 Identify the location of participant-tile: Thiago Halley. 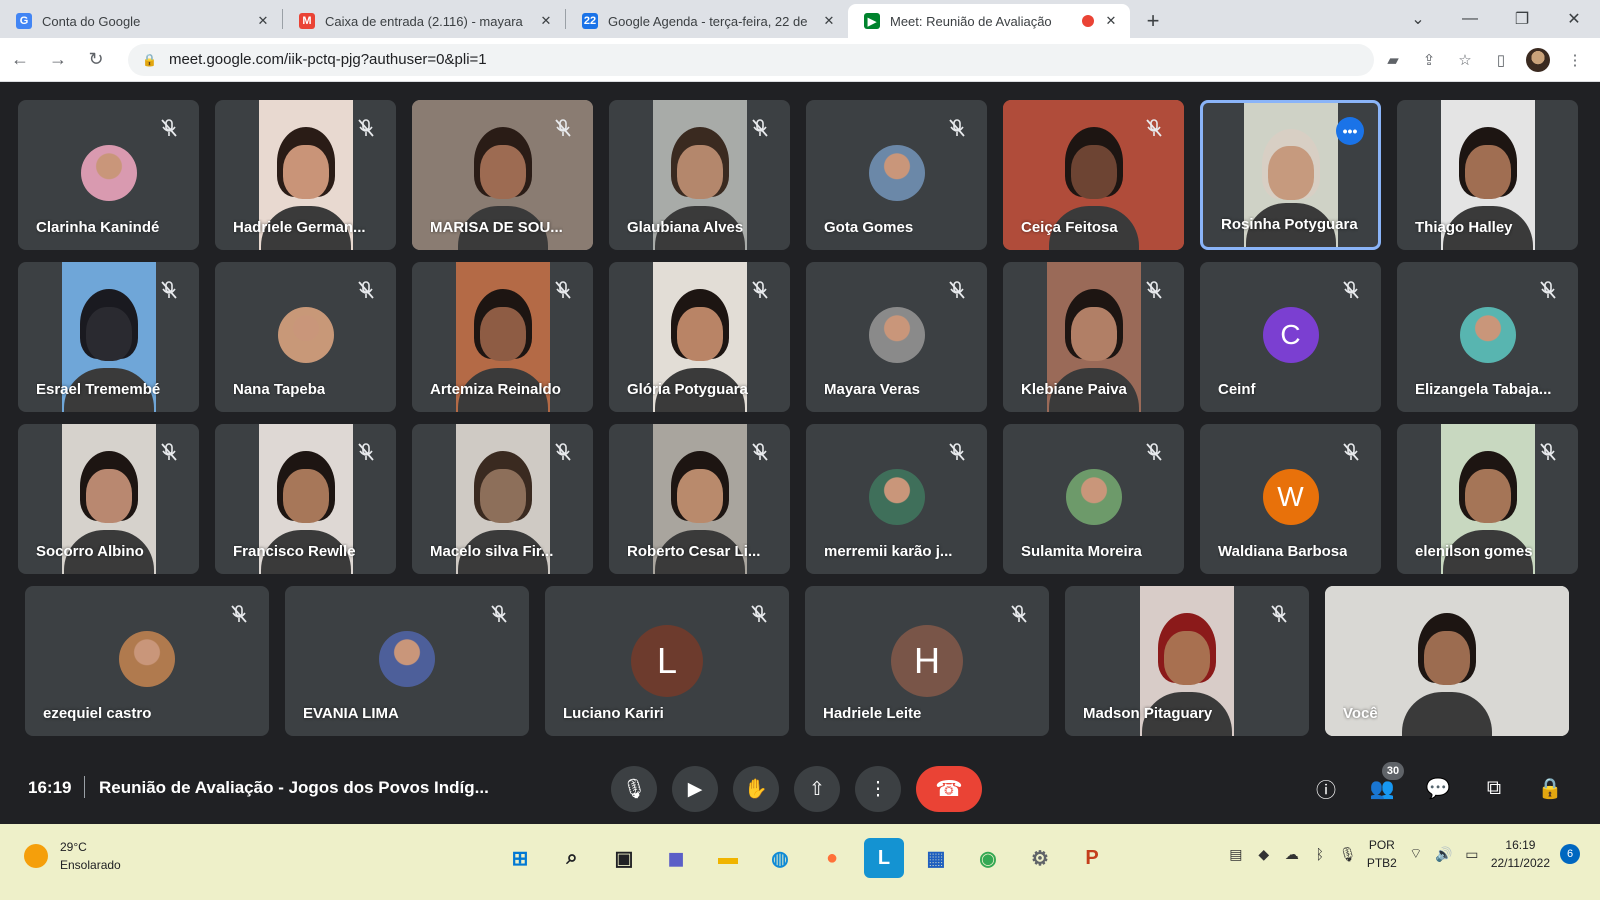
(1487, 175).